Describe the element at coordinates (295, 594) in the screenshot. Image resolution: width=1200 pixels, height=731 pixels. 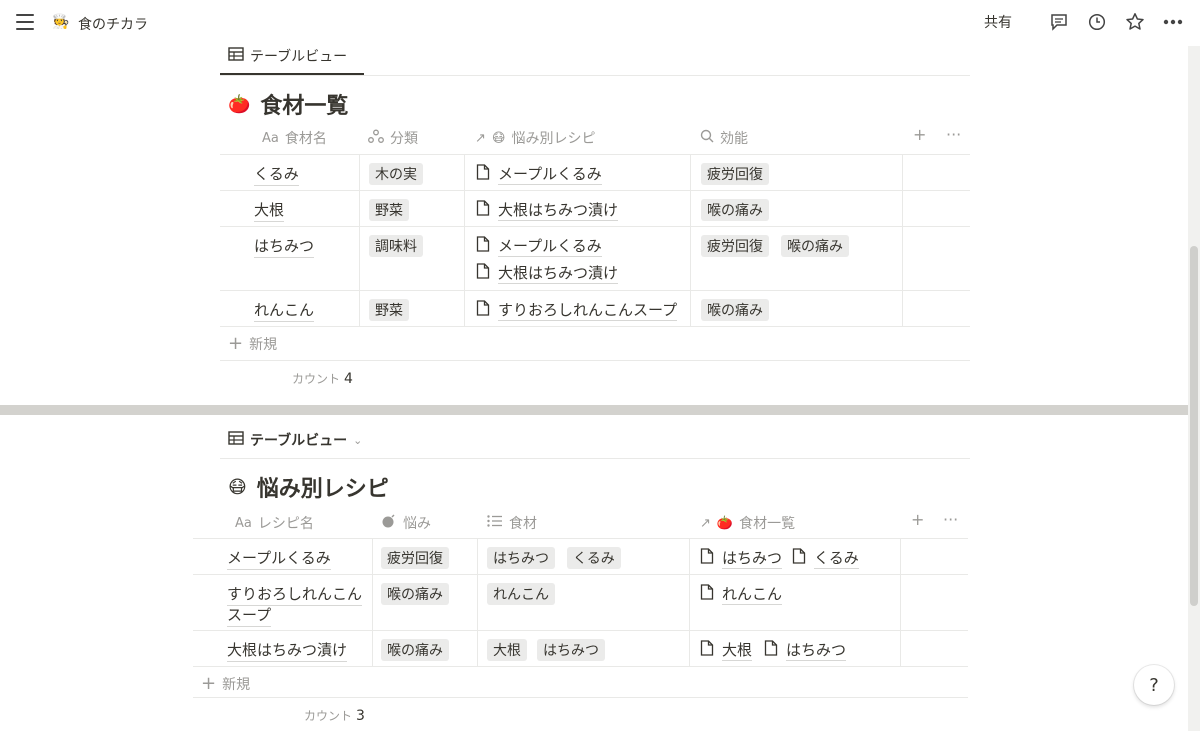
I see `table-row-name: すりおろしれんこん` at that location.